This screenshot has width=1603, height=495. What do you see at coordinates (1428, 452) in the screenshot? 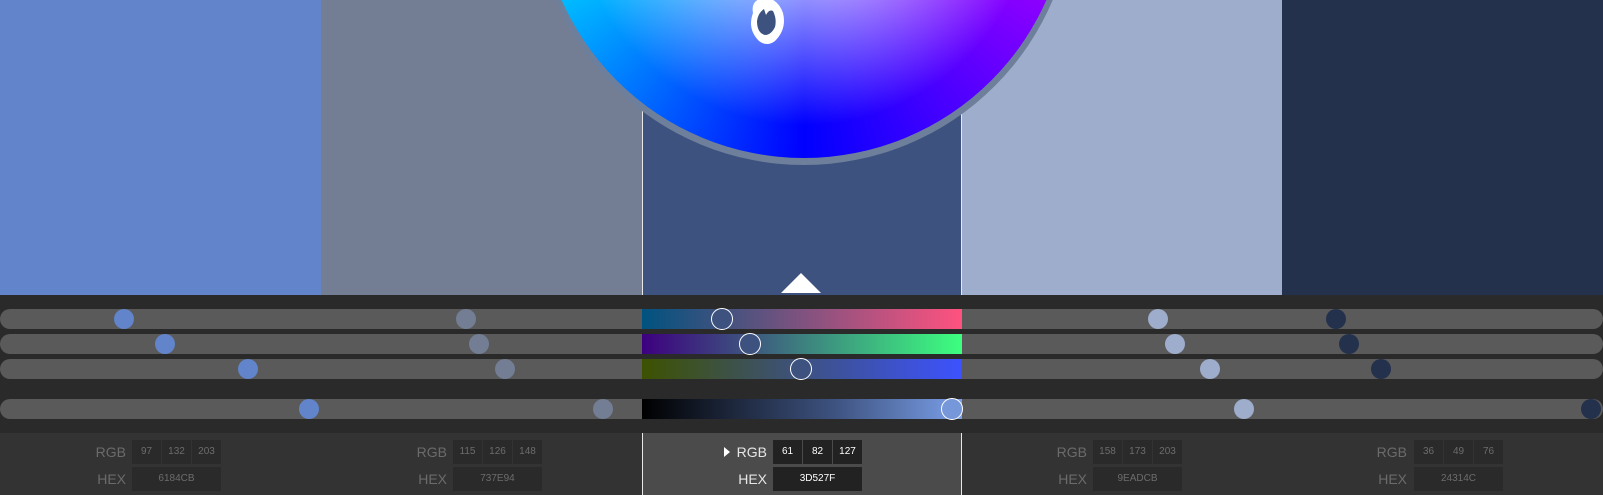
I see `red-value: 36` at bounding box center [1428, 452].